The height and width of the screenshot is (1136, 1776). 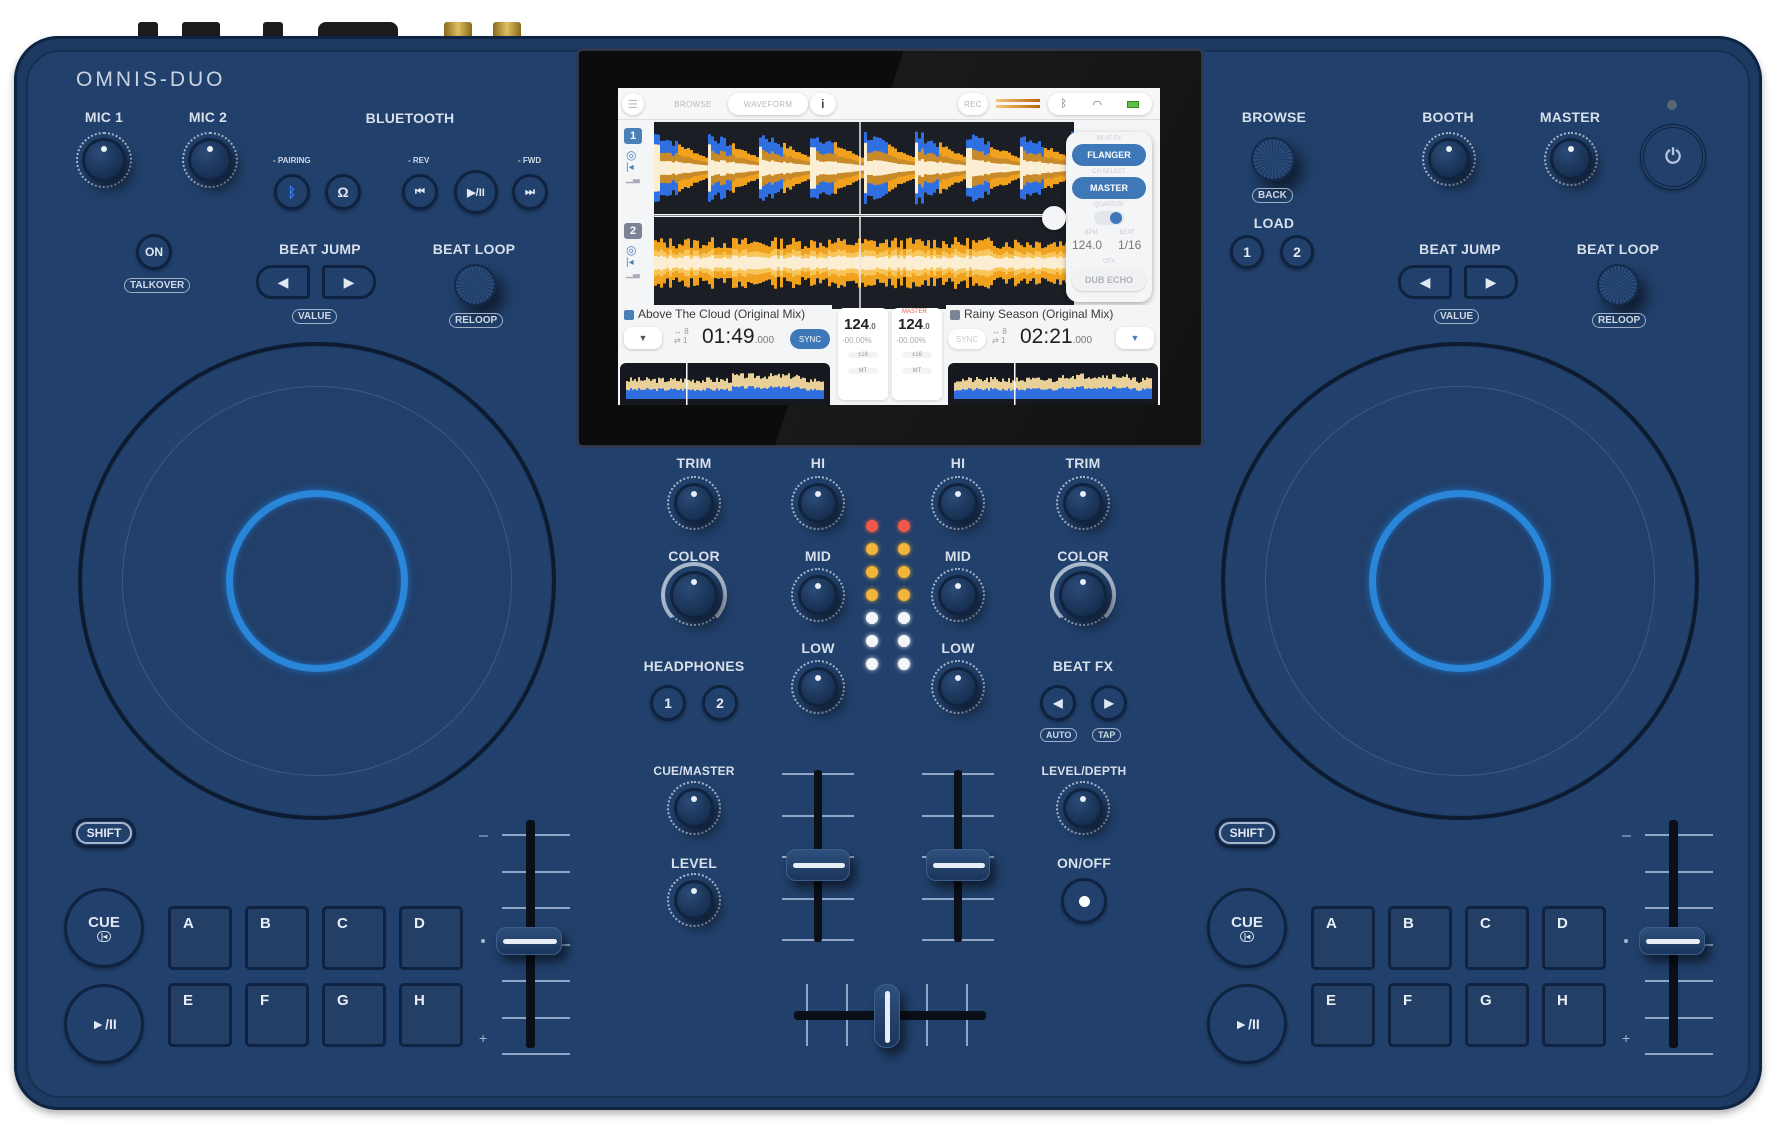 I want to click on left-cue-button: CUE |◂, so click(x=104, y=928).